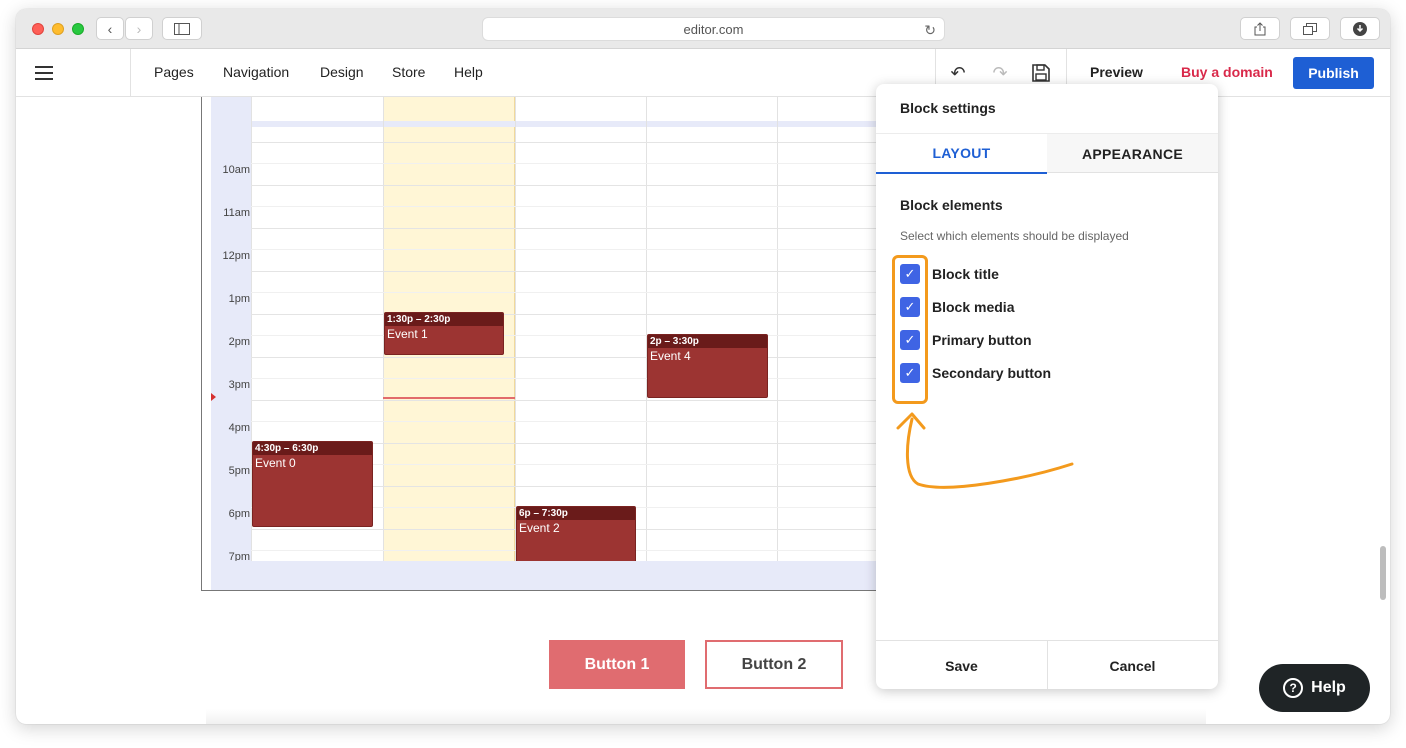 Image resolution: width=1406 pixels, height=748 pixels. Describe the element at coordinates (575, 109) in the screenshot. I see `calendar-header` at that location.